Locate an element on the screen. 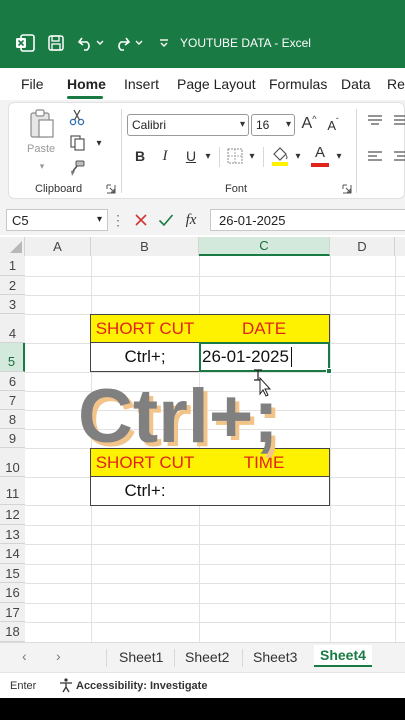 Image resolution: width=405 pixels, height=720 pixels. format-painter-icon is located at coordinates (77, 168).